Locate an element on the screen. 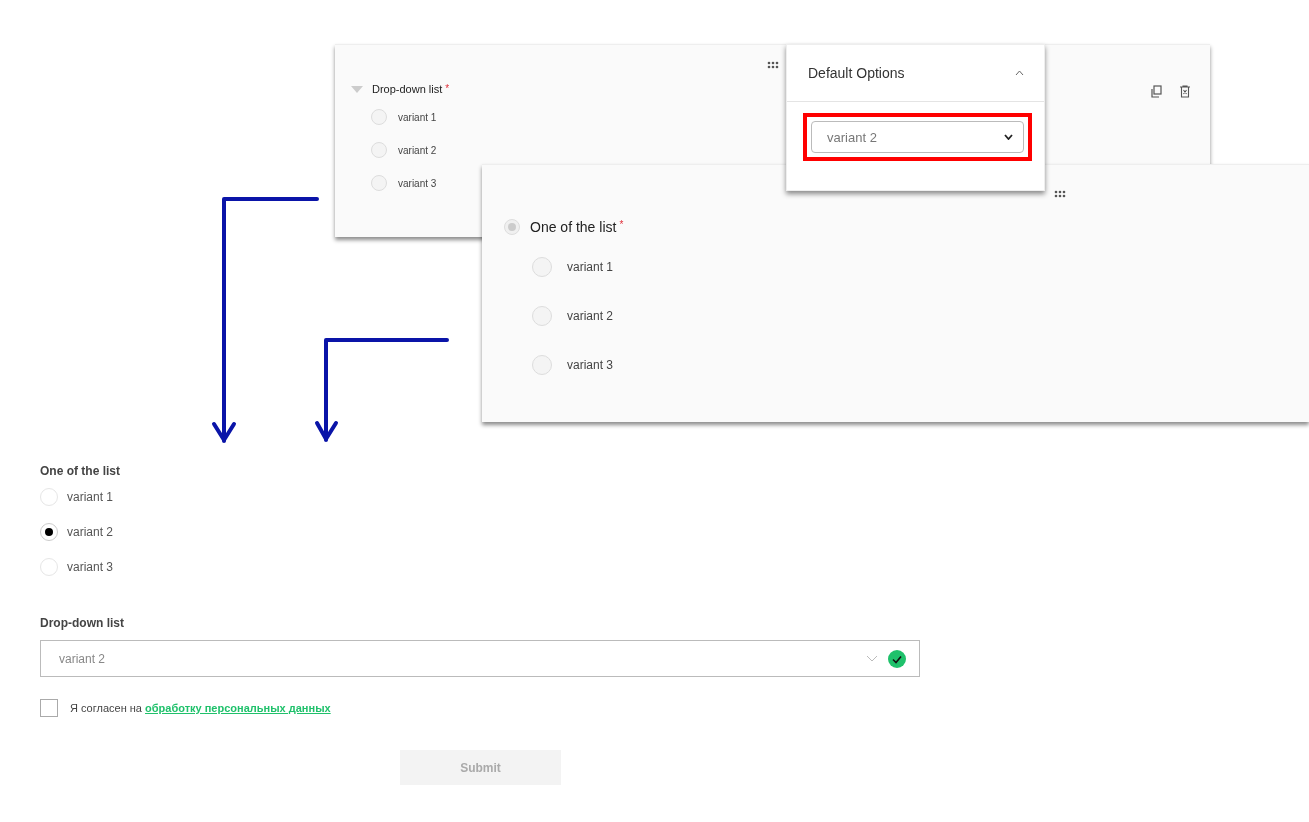 This screenshot has height=822, width=1309. checkbox is located at coordinates (49, 708).